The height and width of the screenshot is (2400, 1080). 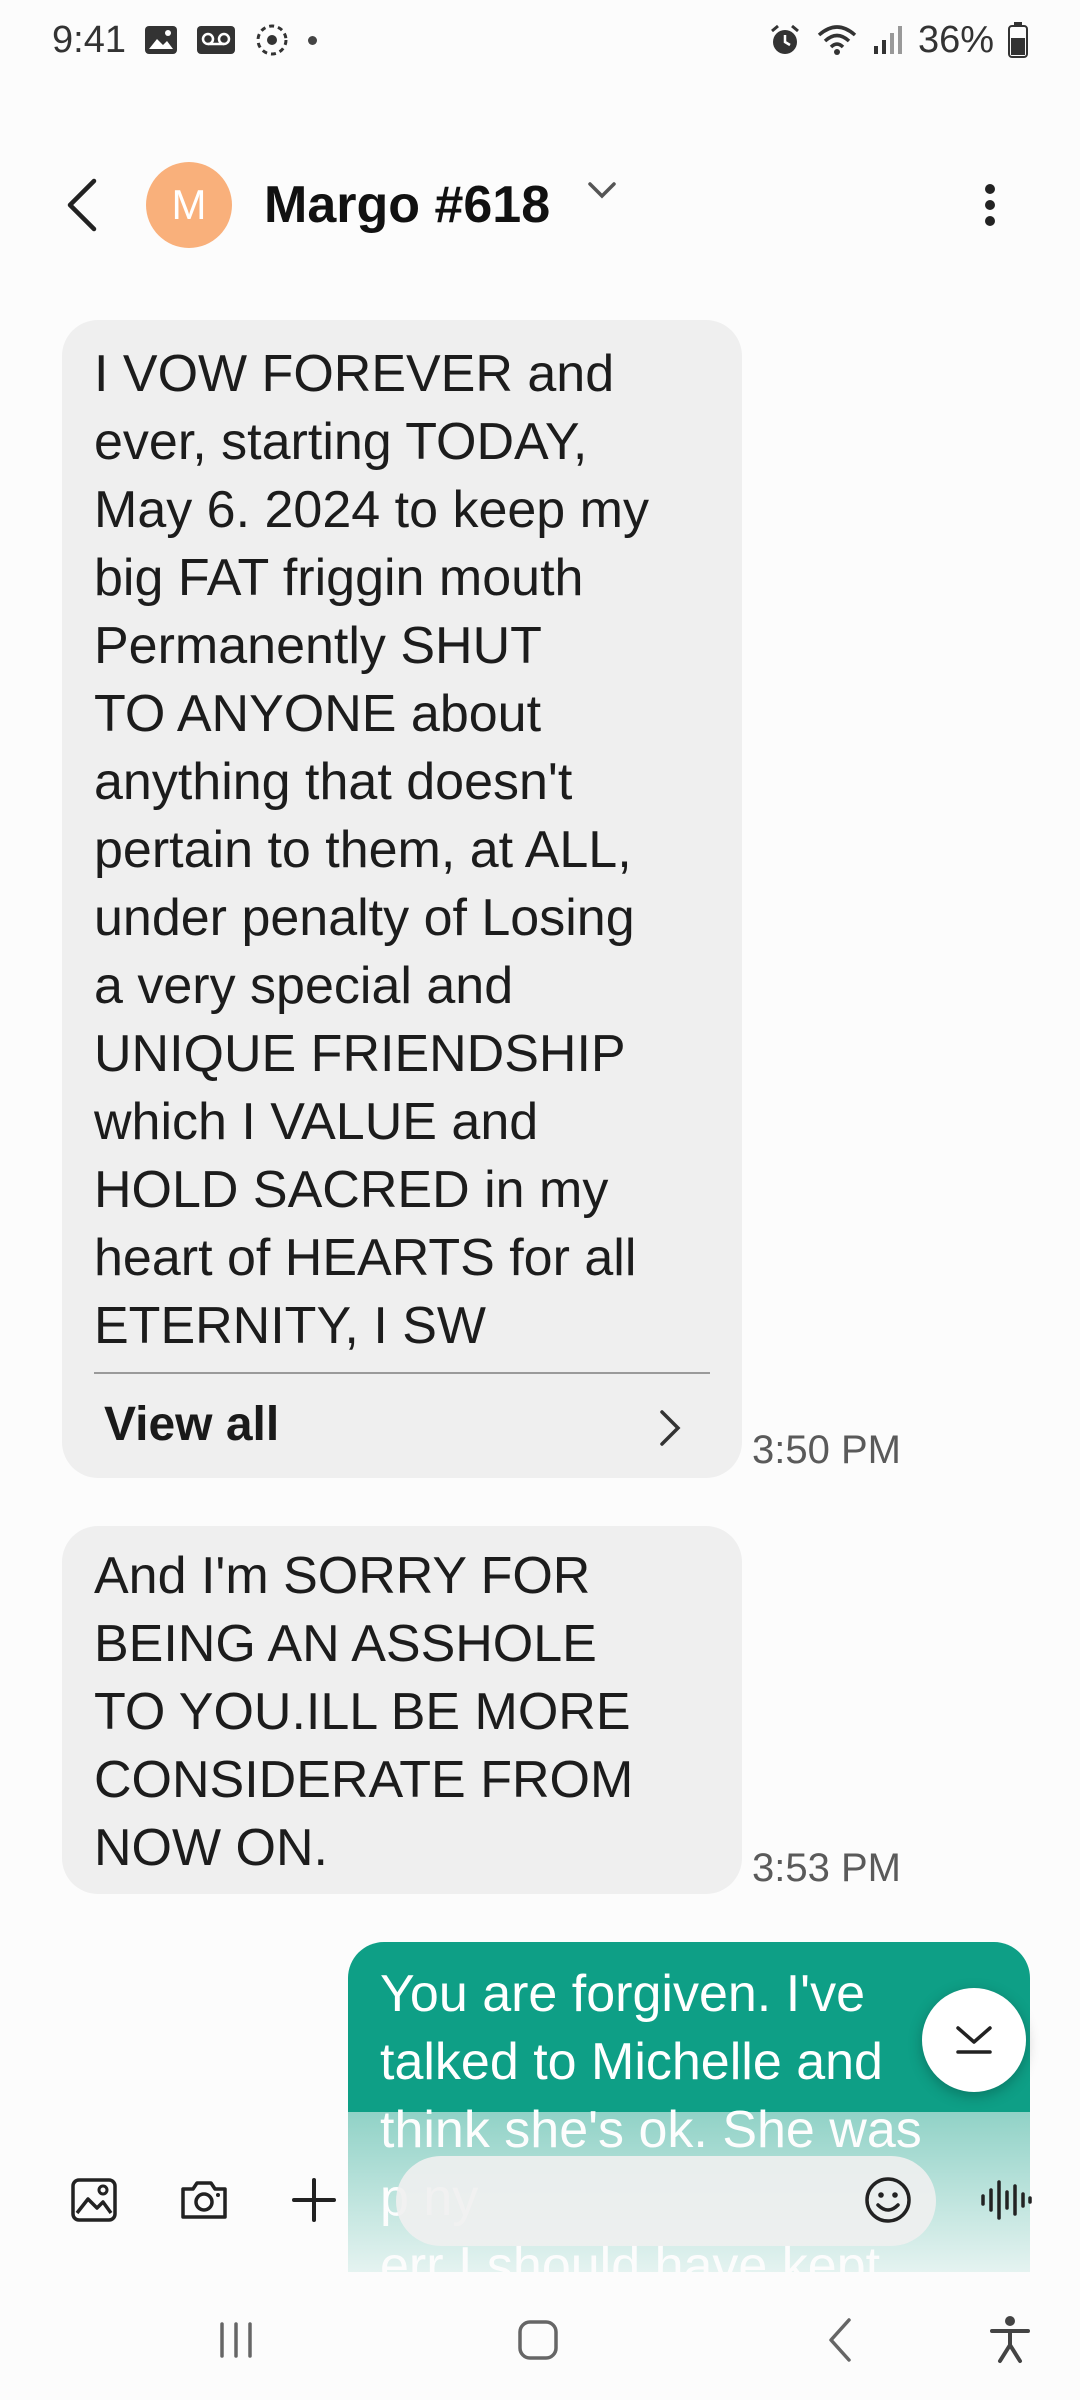 I want to click on back-button, so click(x=82, y=205).